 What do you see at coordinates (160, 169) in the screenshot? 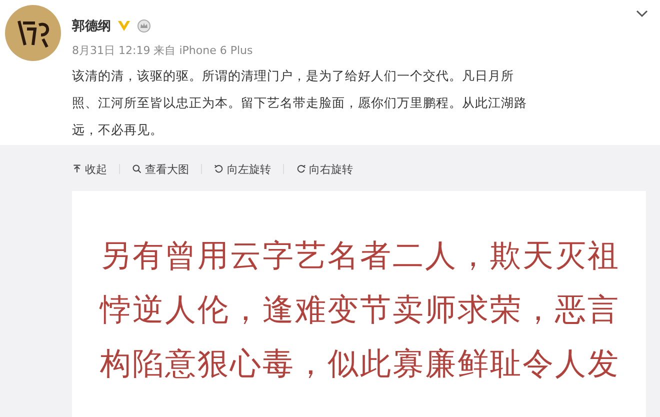
I see `zoom-button: 查看大图` at bounding box center [160, 169].